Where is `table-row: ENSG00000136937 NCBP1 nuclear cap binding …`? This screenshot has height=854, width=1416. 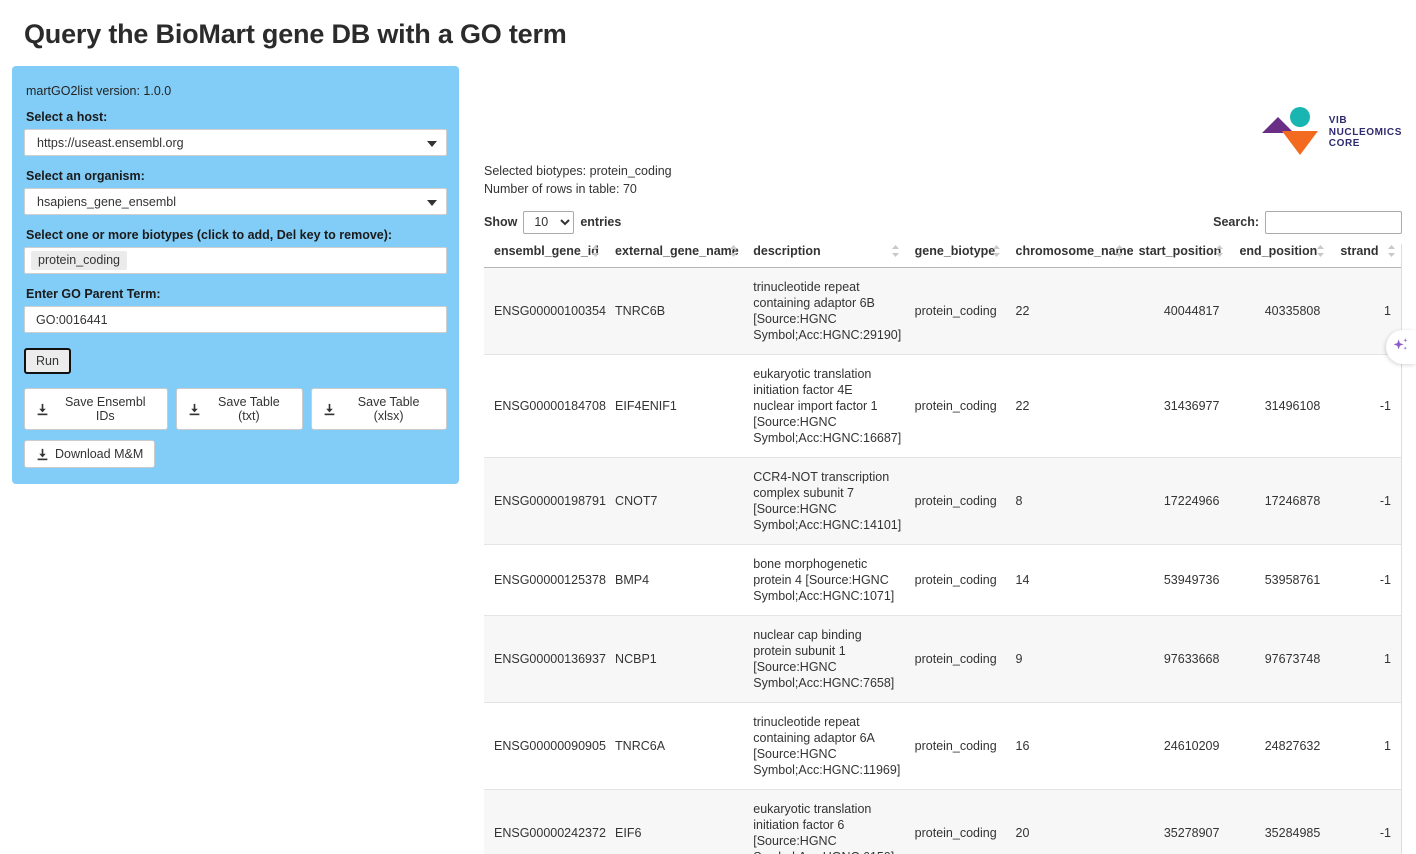
table-row: ENSG00000136937 NCBP1 nuclear cap binding … is located at coordinates (942, 659).